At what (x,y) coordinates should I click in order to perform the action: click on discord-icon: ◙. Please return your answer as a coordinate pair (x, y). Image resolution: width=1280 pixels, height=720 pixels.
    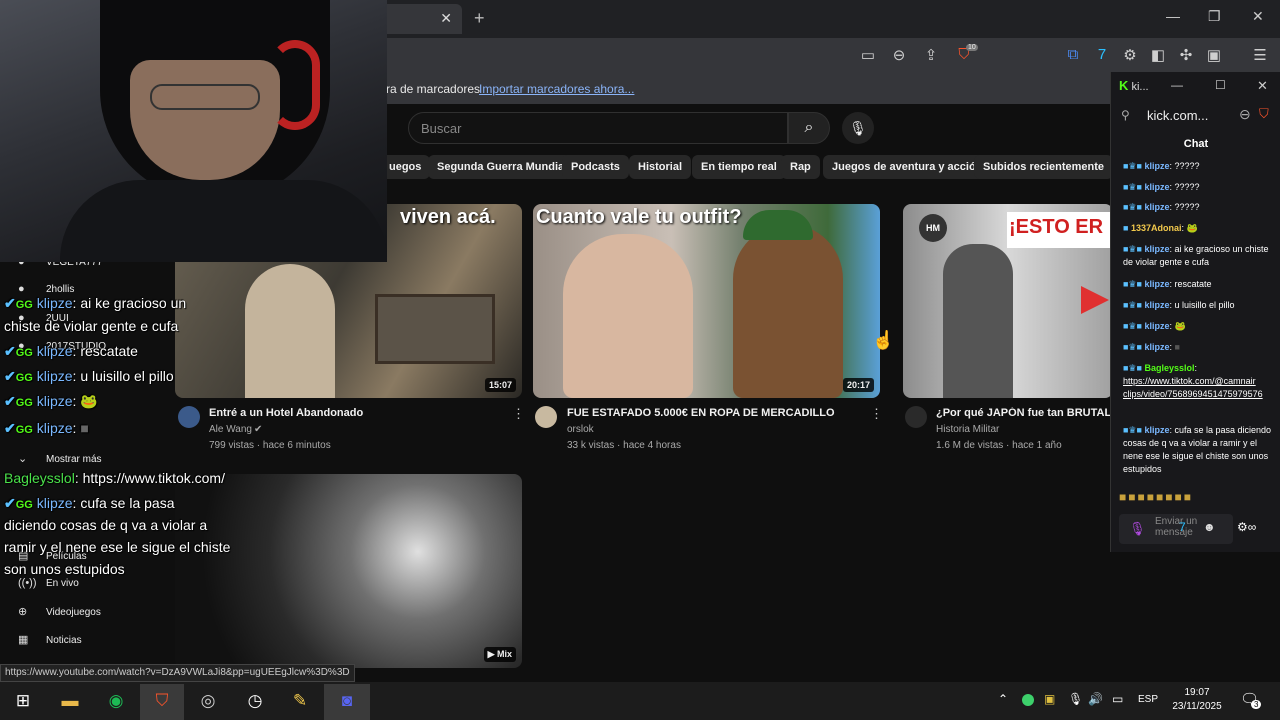
    Looking at the image, I should click on (347, 701).